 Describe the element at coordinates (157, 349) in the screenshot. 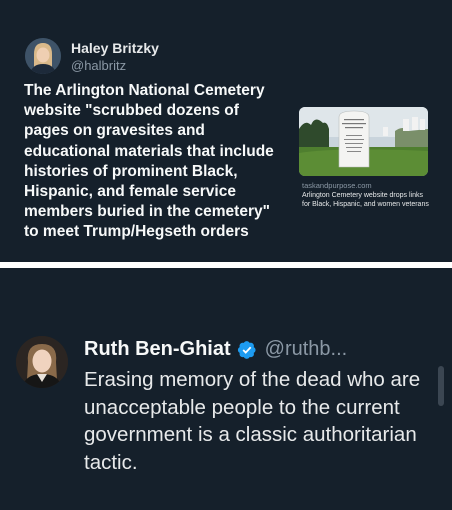

I see `author-name: Ruth Ben-Ghiat` at that location.